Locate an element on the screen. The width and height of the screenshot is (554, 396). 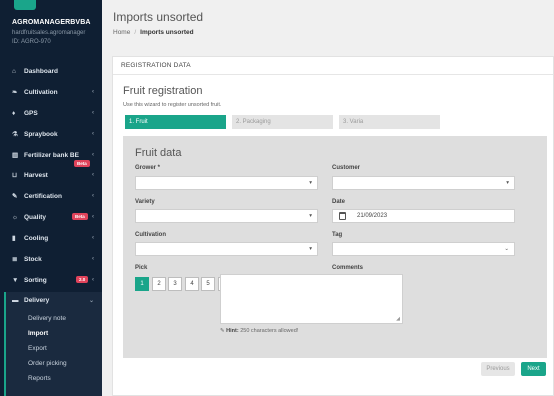
date-value: 21/09/2023 is located at coordinates (372, 216).